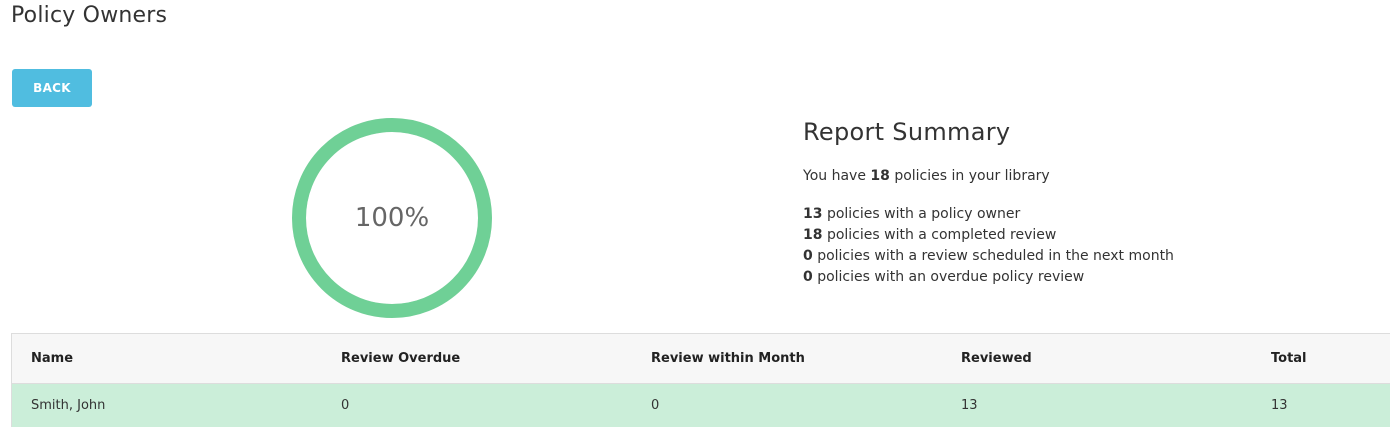 This screenshot has width=1390, height=431. What do you see at coordinates (1097, 358) in the screenshot?
I see `column-header-reviewed: Reviewed` at bounding box center [1097, 358].